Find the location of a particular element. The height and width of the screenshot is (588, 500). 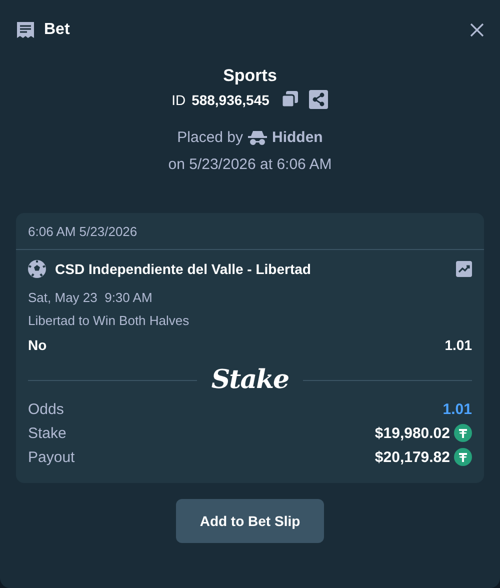

incognito-icon is located at coordinates (258, 137).